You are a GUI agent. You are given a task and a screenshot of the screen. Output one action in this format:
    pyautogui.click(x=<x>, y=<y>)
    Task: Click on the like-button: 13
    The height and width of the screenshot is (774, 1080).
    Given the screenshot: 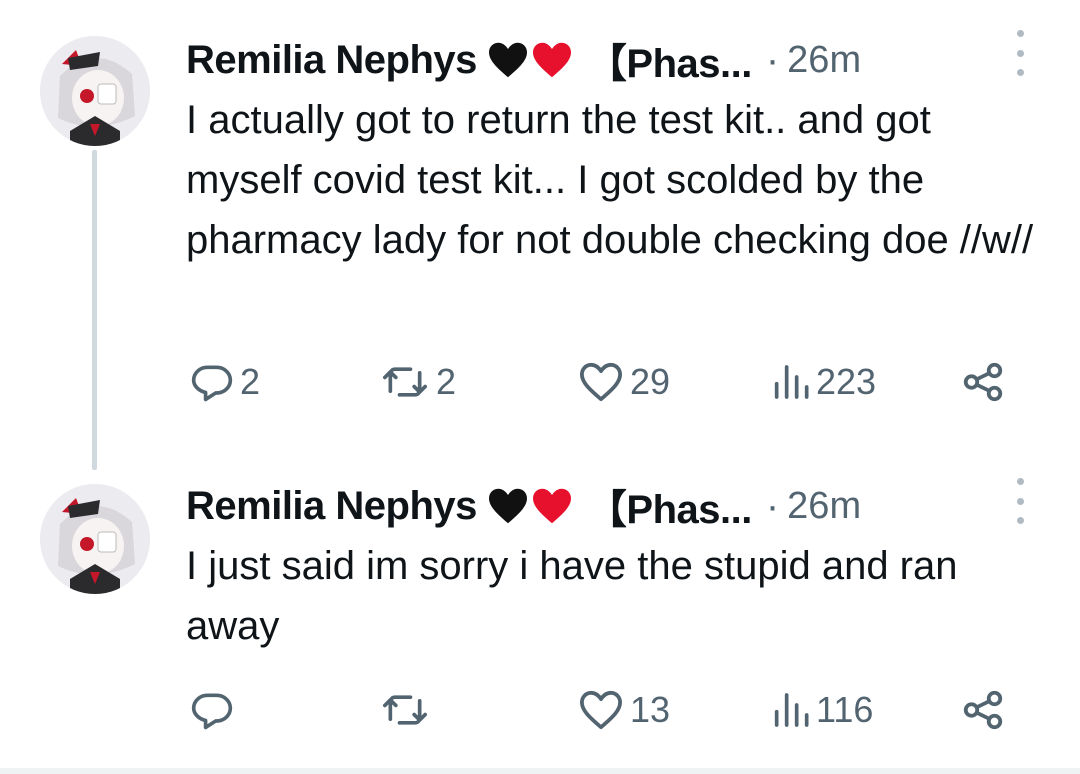 What is the action you would take?
    pyautogui.click(x=624, y=710)
    